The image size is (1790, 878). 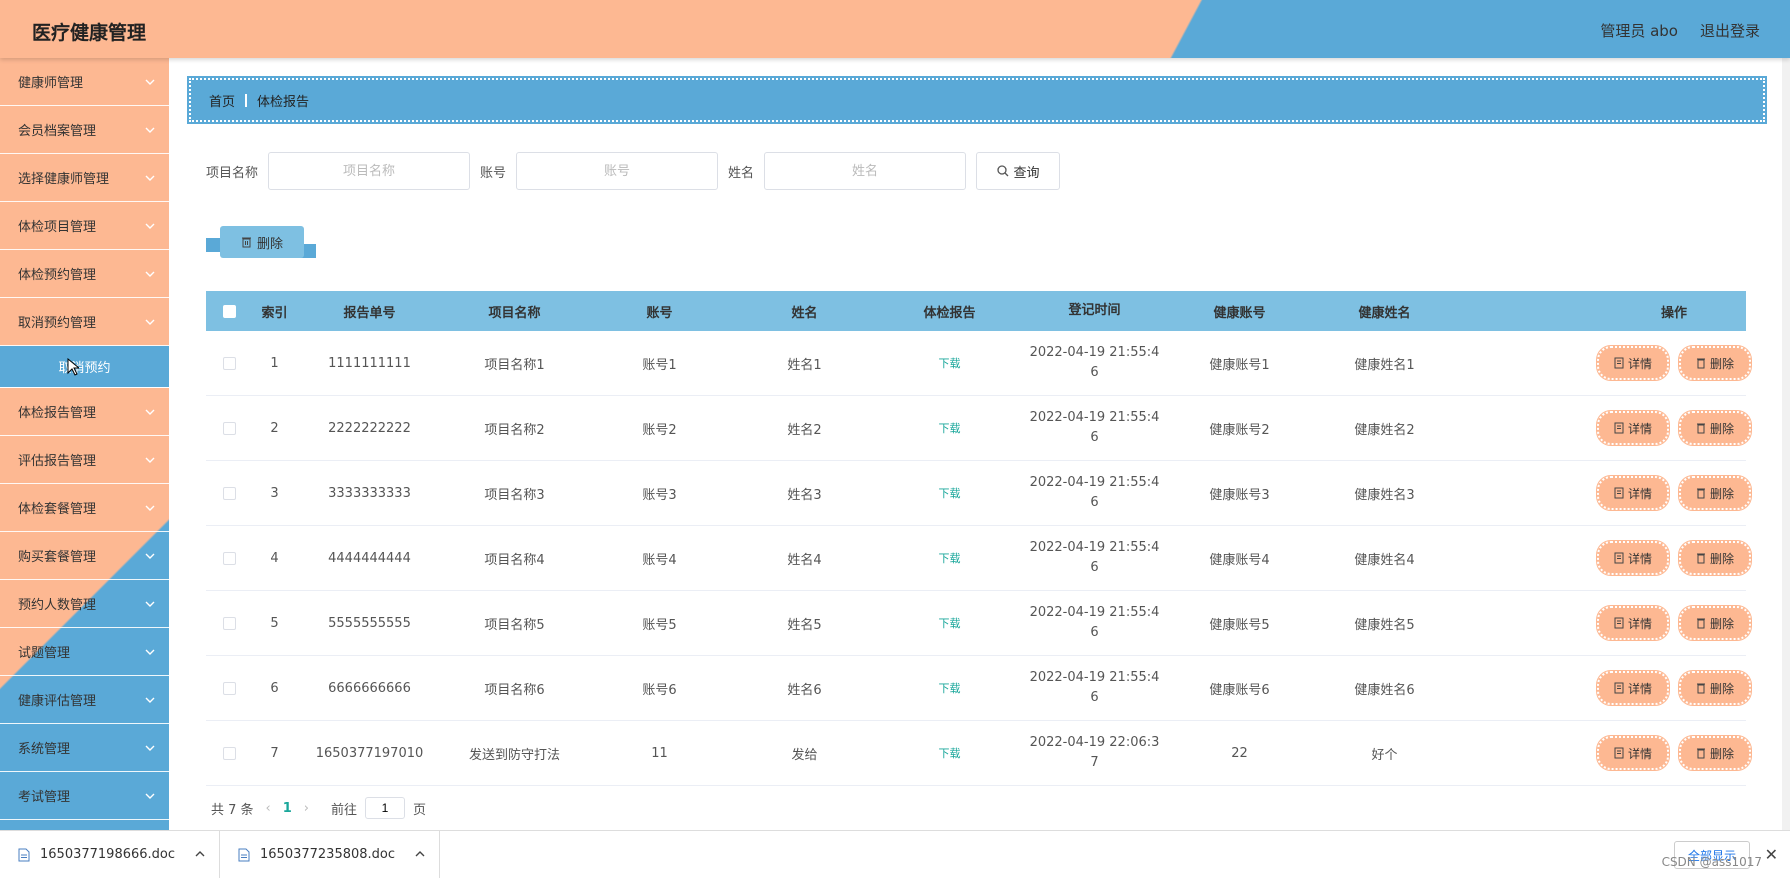 What do you see at coordinates (1239, 625) in the screenshot?
I see `cell-health-account: 健康账号5` at bounding box center [1239, 625].